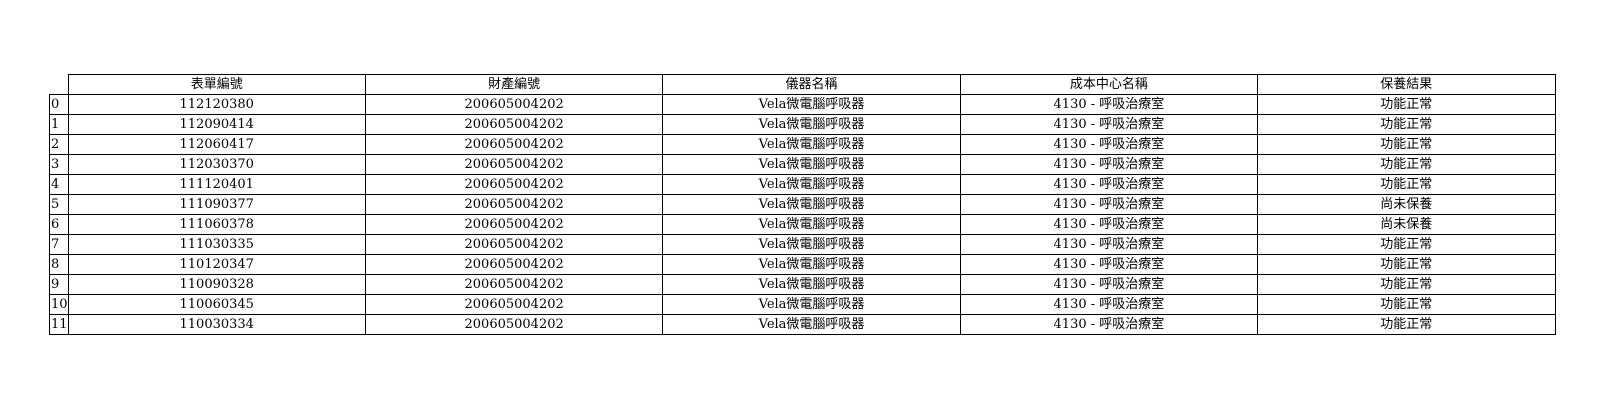  What do you see at coordinates (59, 184) in the screenshot?
I see `row-index-cell: 4` at bounding box center [59, 184].